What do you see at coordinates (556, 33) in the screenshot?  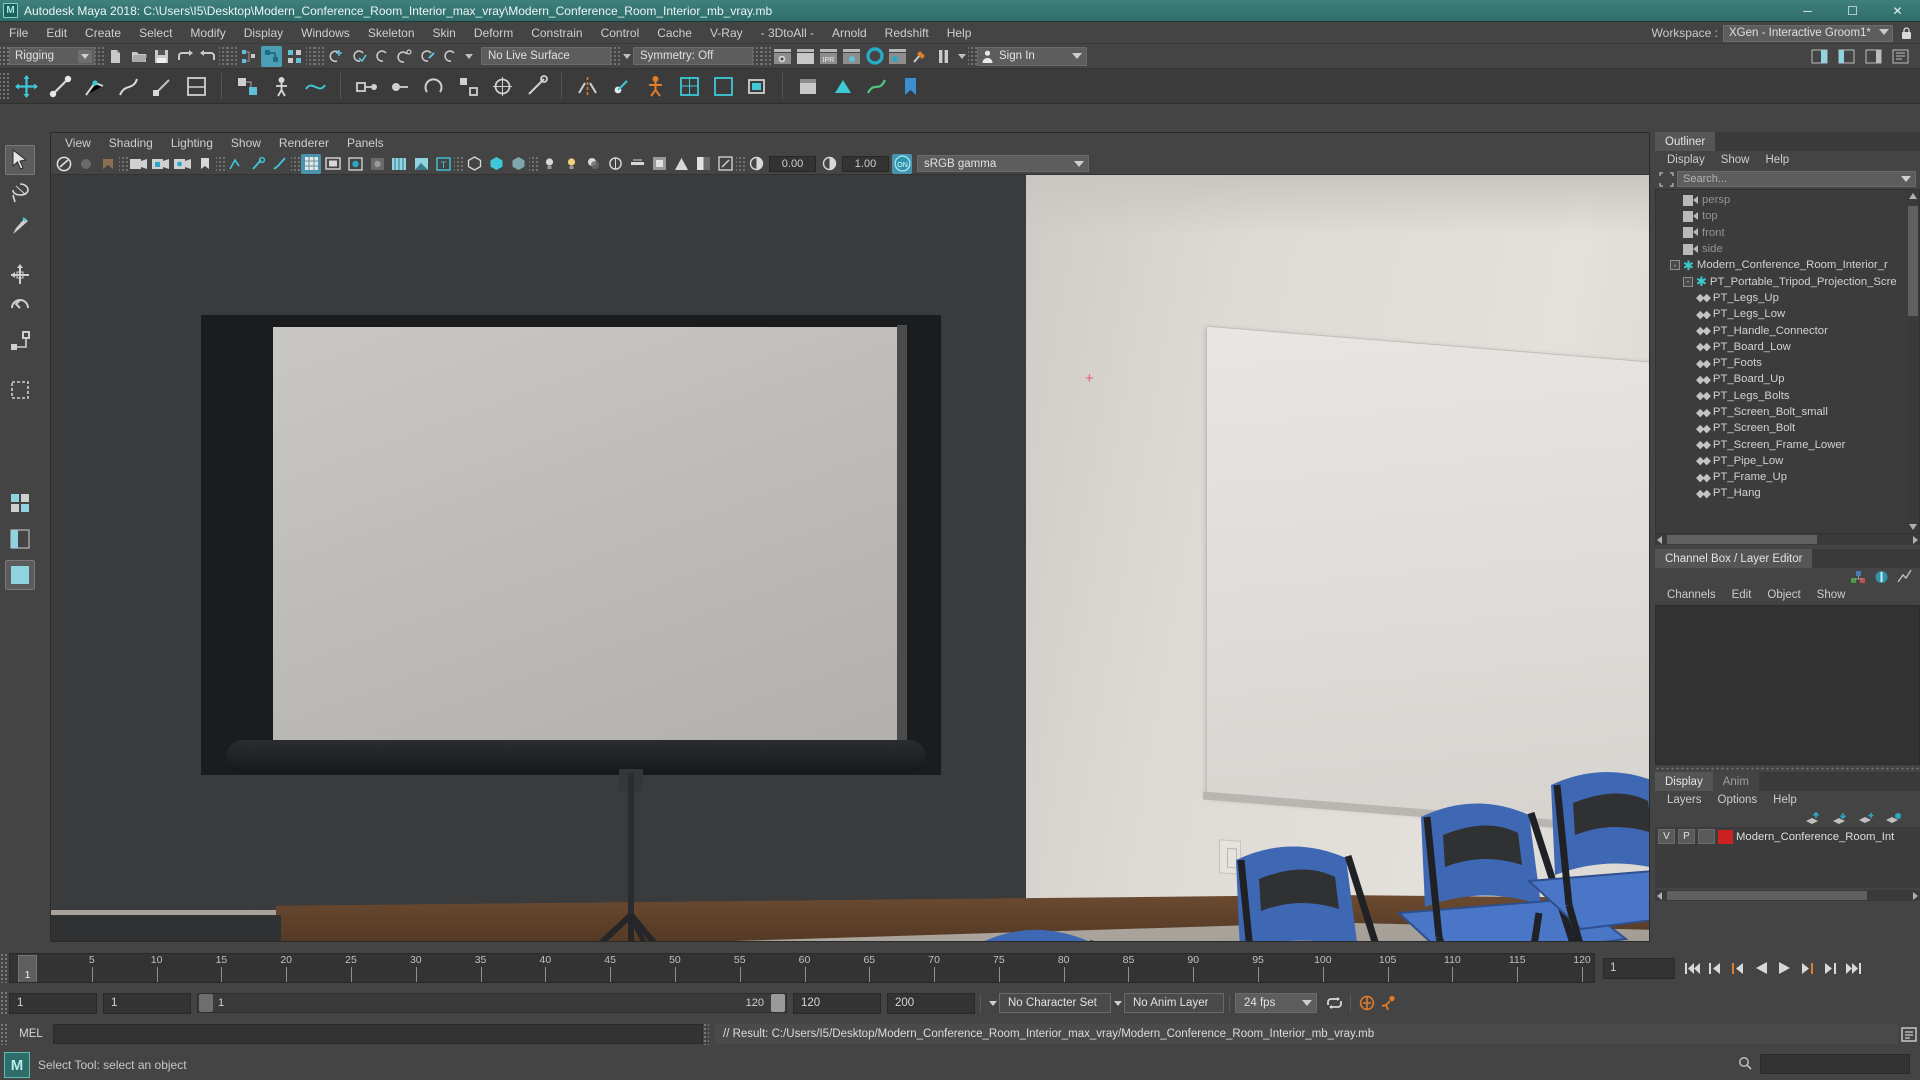 I see `menu-item-constrain: Constrain` at bounding box center [556, 33].